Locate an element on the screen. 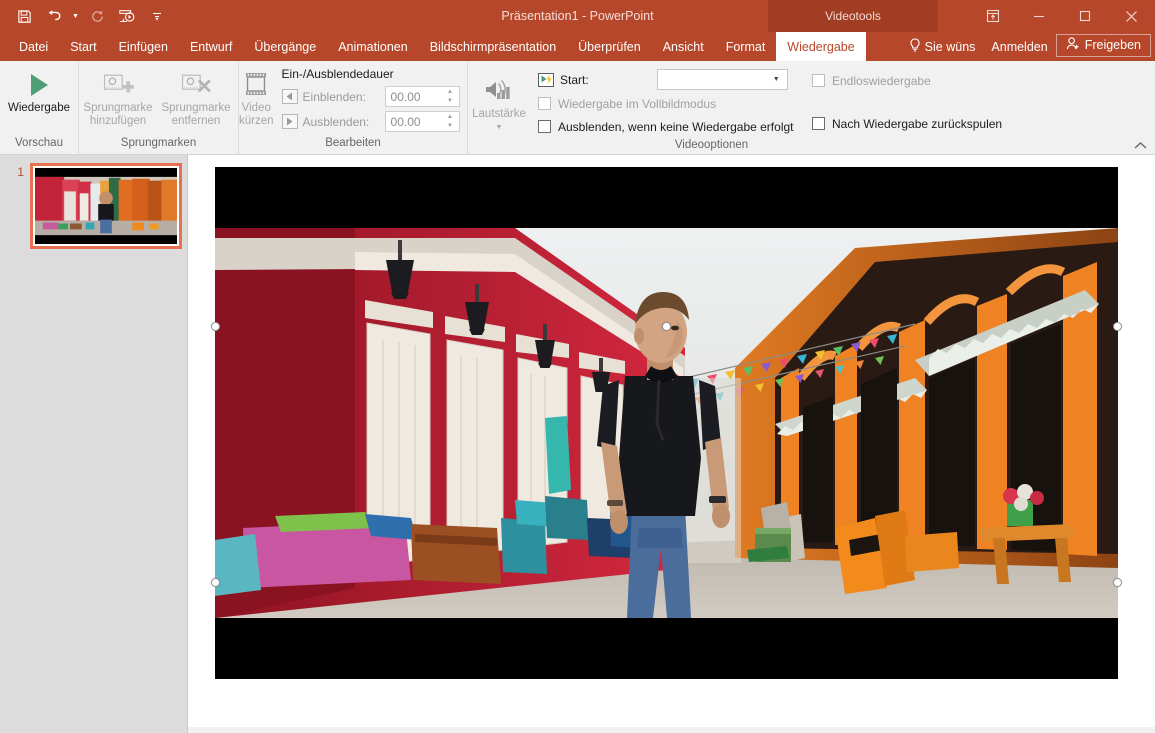  volume-dropdown-icon: ▼ is located at coordinates (499, 127).